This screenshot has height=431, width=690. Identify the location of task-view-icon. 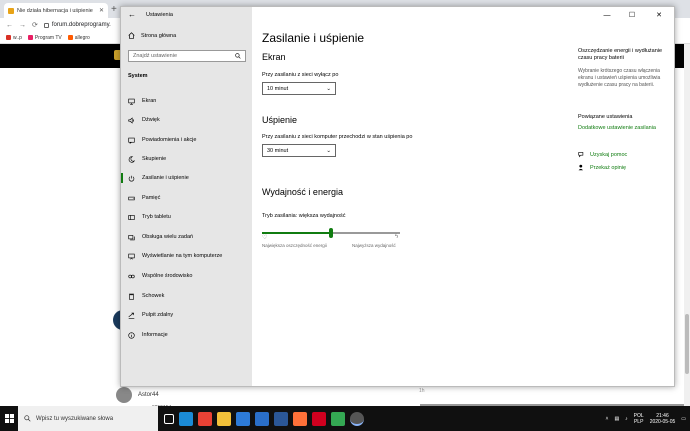
(169, 418).